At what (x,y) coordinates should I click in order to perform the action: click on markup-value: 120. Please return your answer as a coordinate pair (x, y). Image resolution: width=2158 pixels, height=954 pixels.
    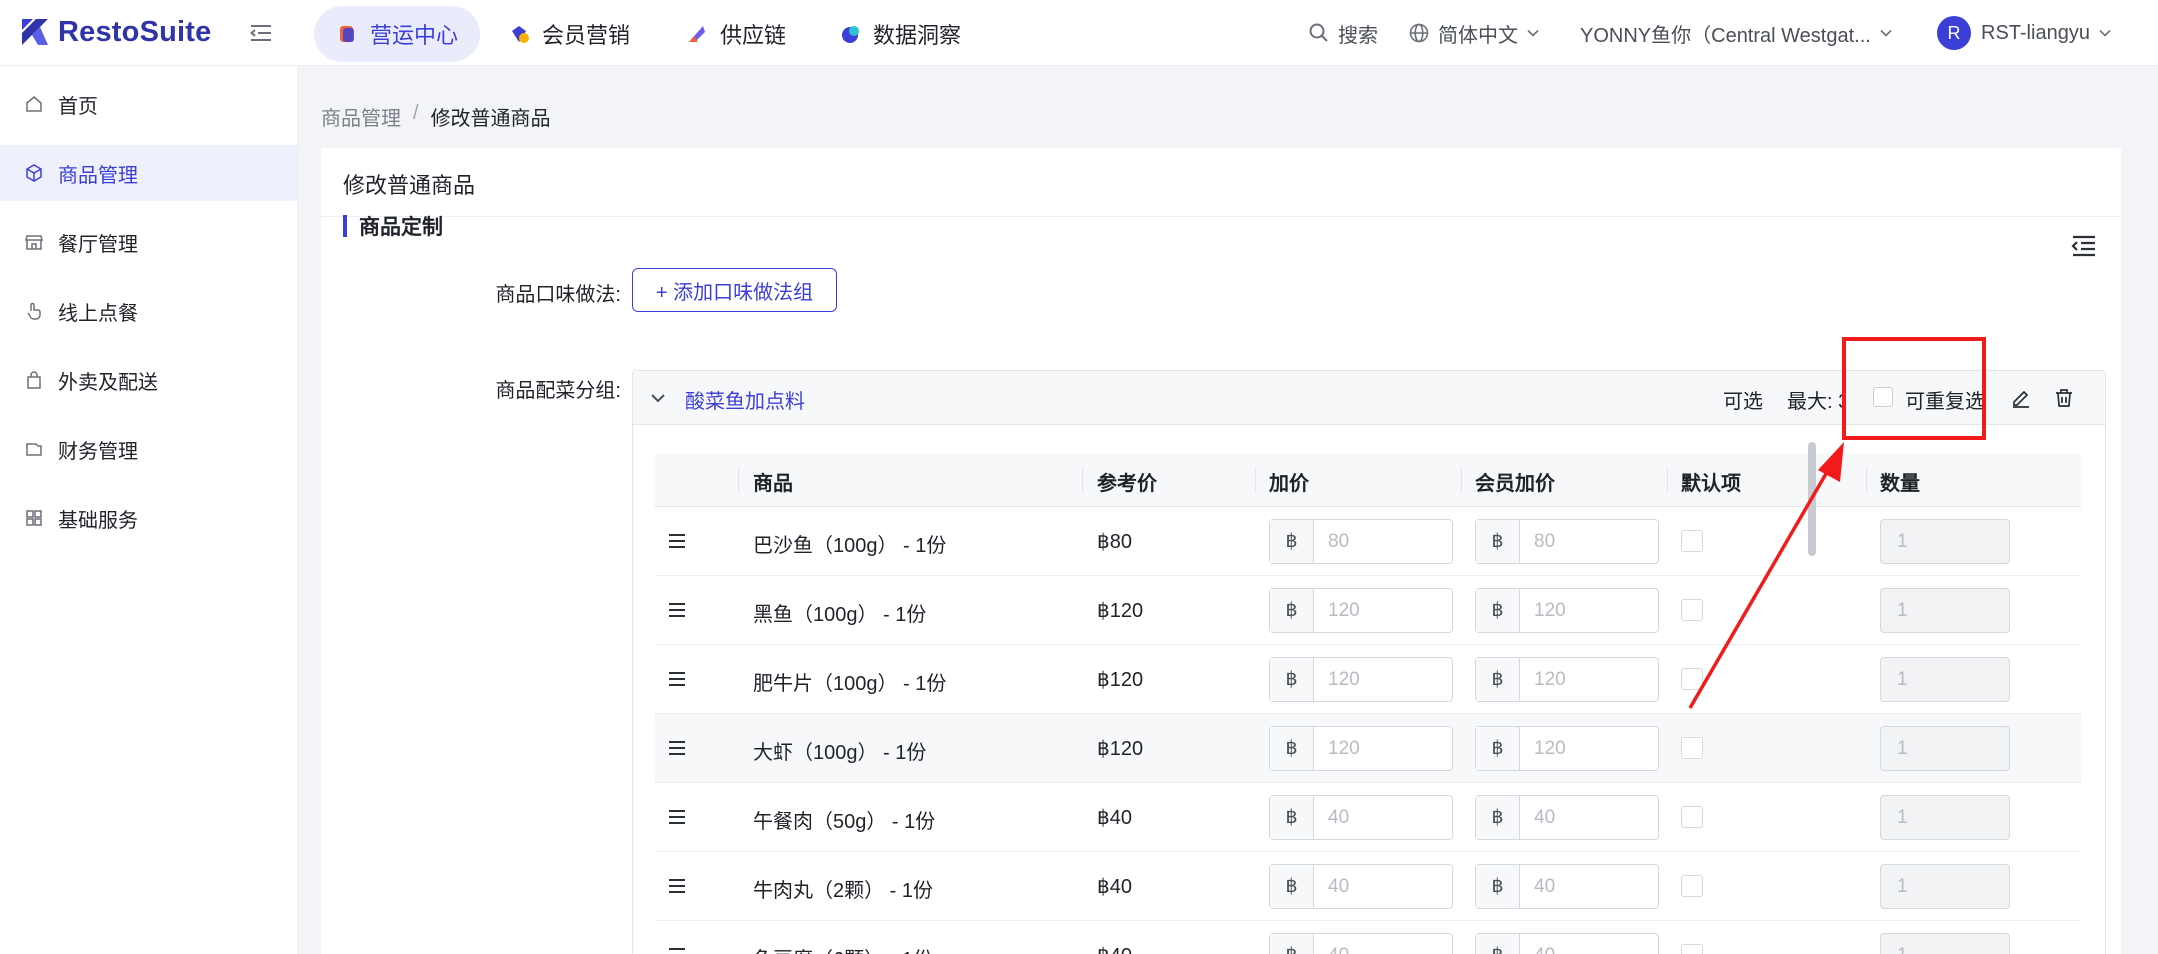
    Looking at the image, I should click on (1344, 679).